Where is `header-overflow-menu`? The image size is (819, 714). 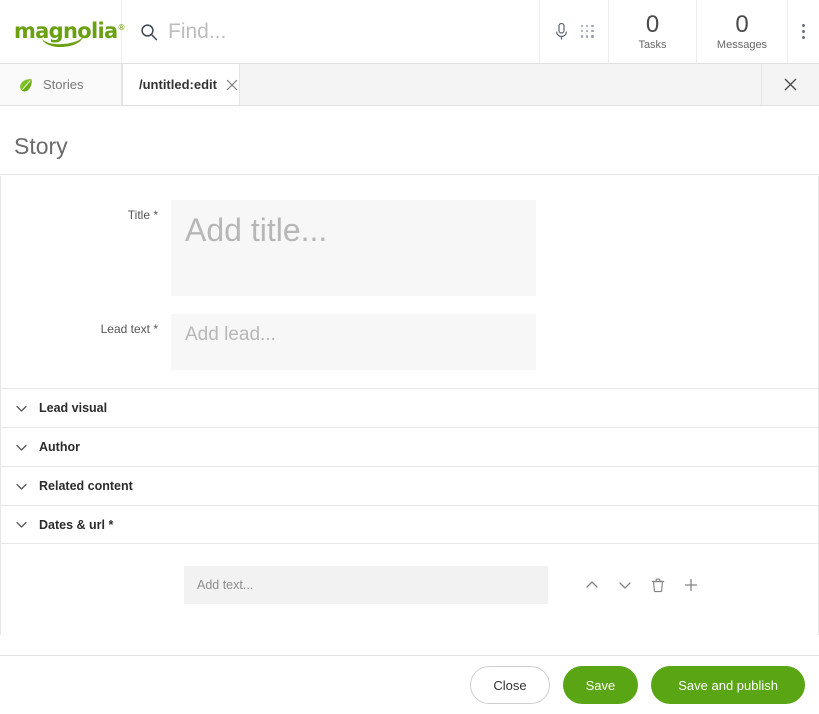 header-overflow-menu is located at coordinates (803, 31).